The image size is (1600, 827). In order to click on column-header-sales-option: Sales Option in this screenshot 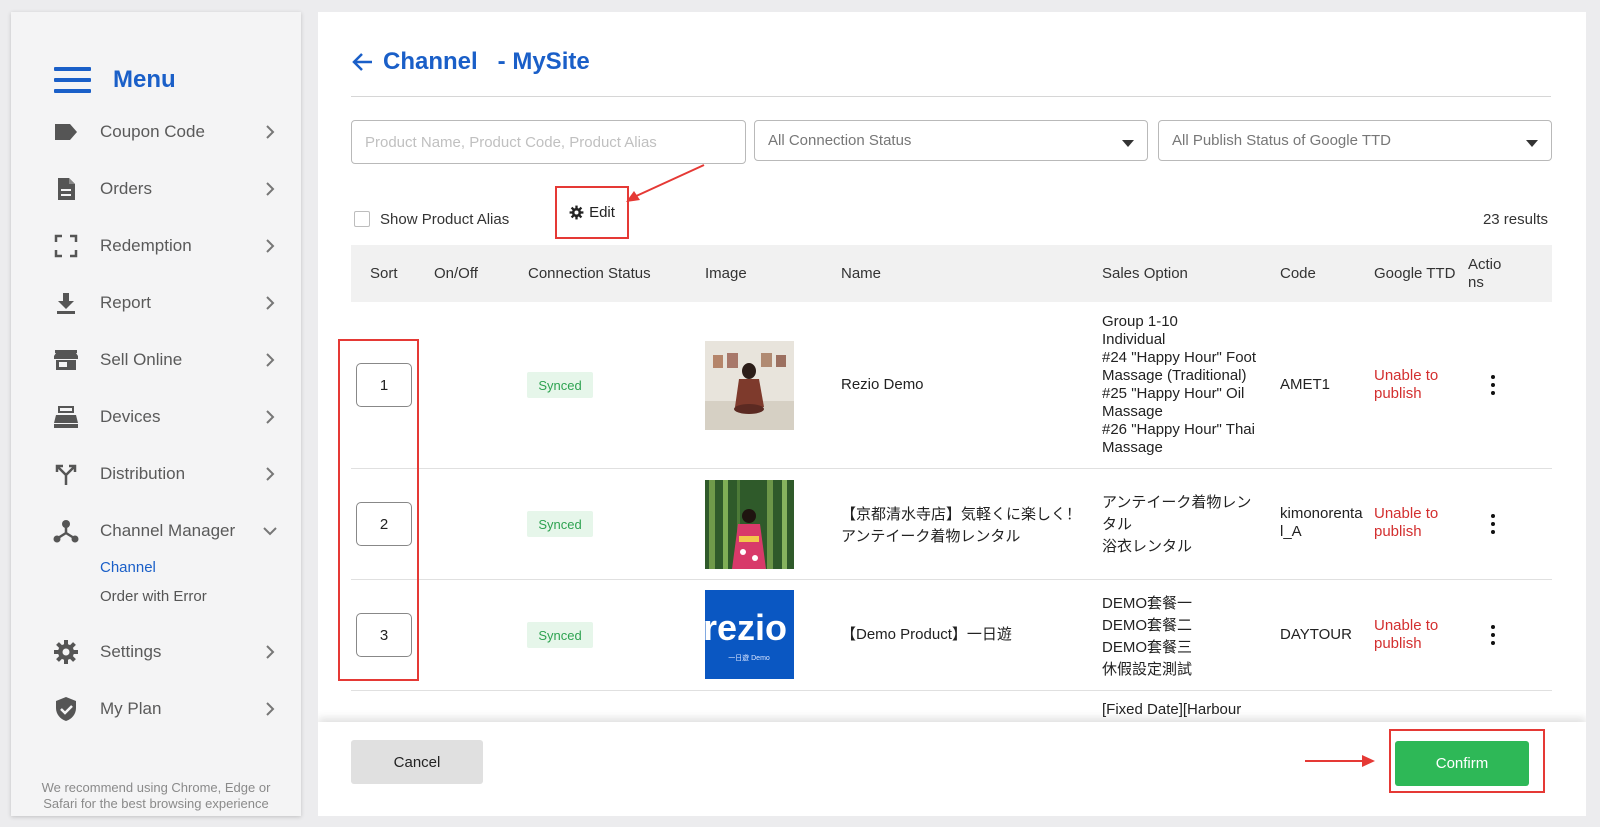, I will do `click(1145, 273)`.